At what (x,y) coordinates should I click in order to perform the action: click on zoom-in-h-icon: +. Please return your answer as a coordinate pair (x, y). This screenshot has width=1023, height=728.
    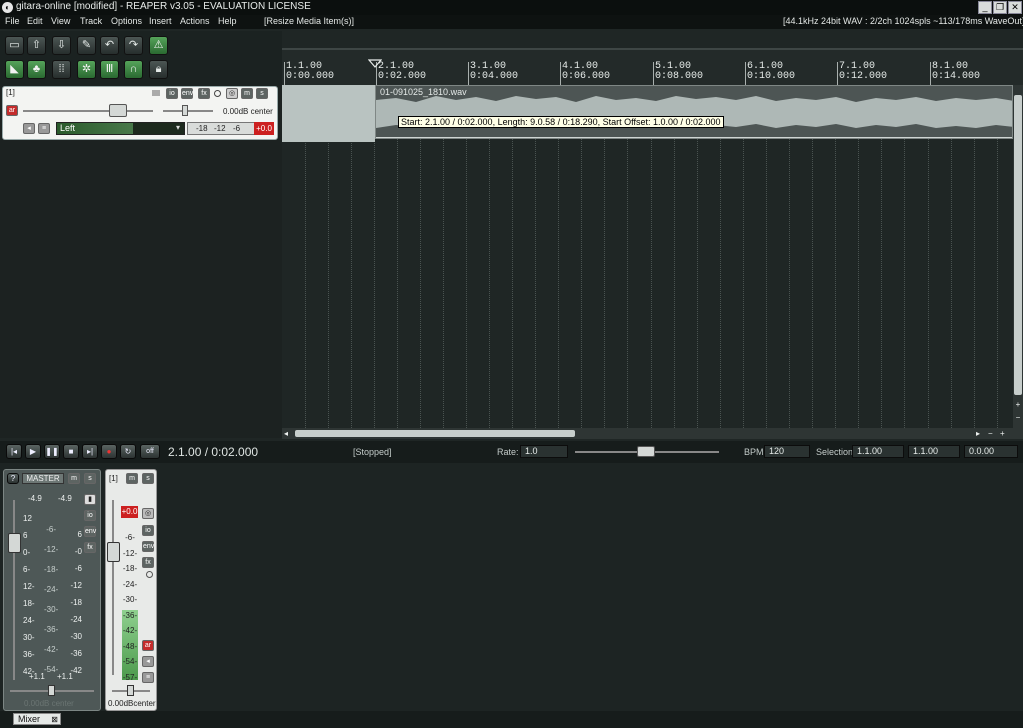
    Looking at the image, I should click on (1002, 433).